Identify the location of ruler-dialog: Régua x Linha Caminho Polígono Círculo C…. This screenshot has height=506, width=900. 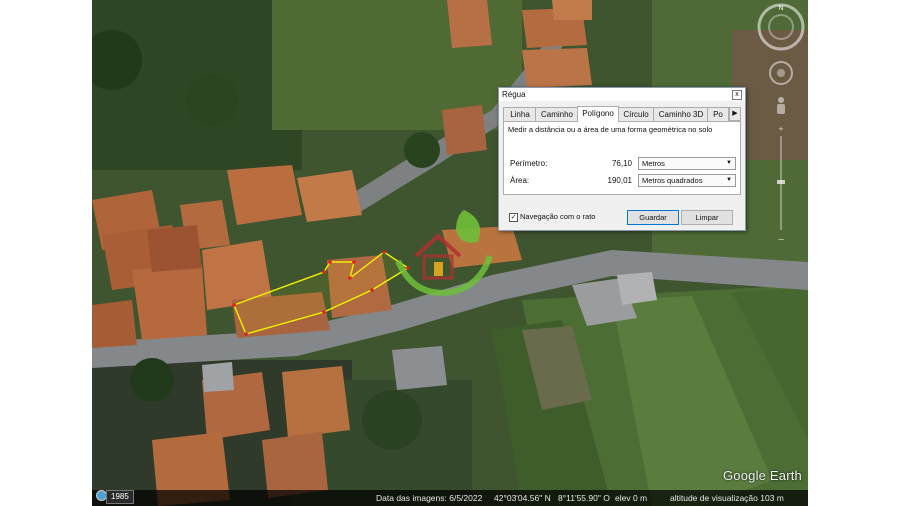
(622, 159).